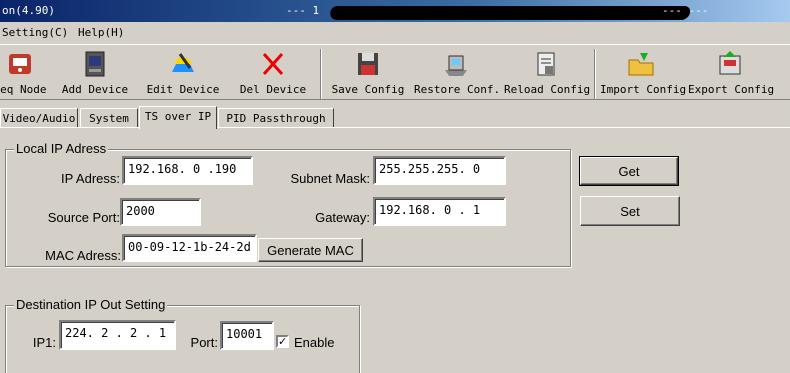  I want to click on freq-node-label: req Node, so click(23, 89).